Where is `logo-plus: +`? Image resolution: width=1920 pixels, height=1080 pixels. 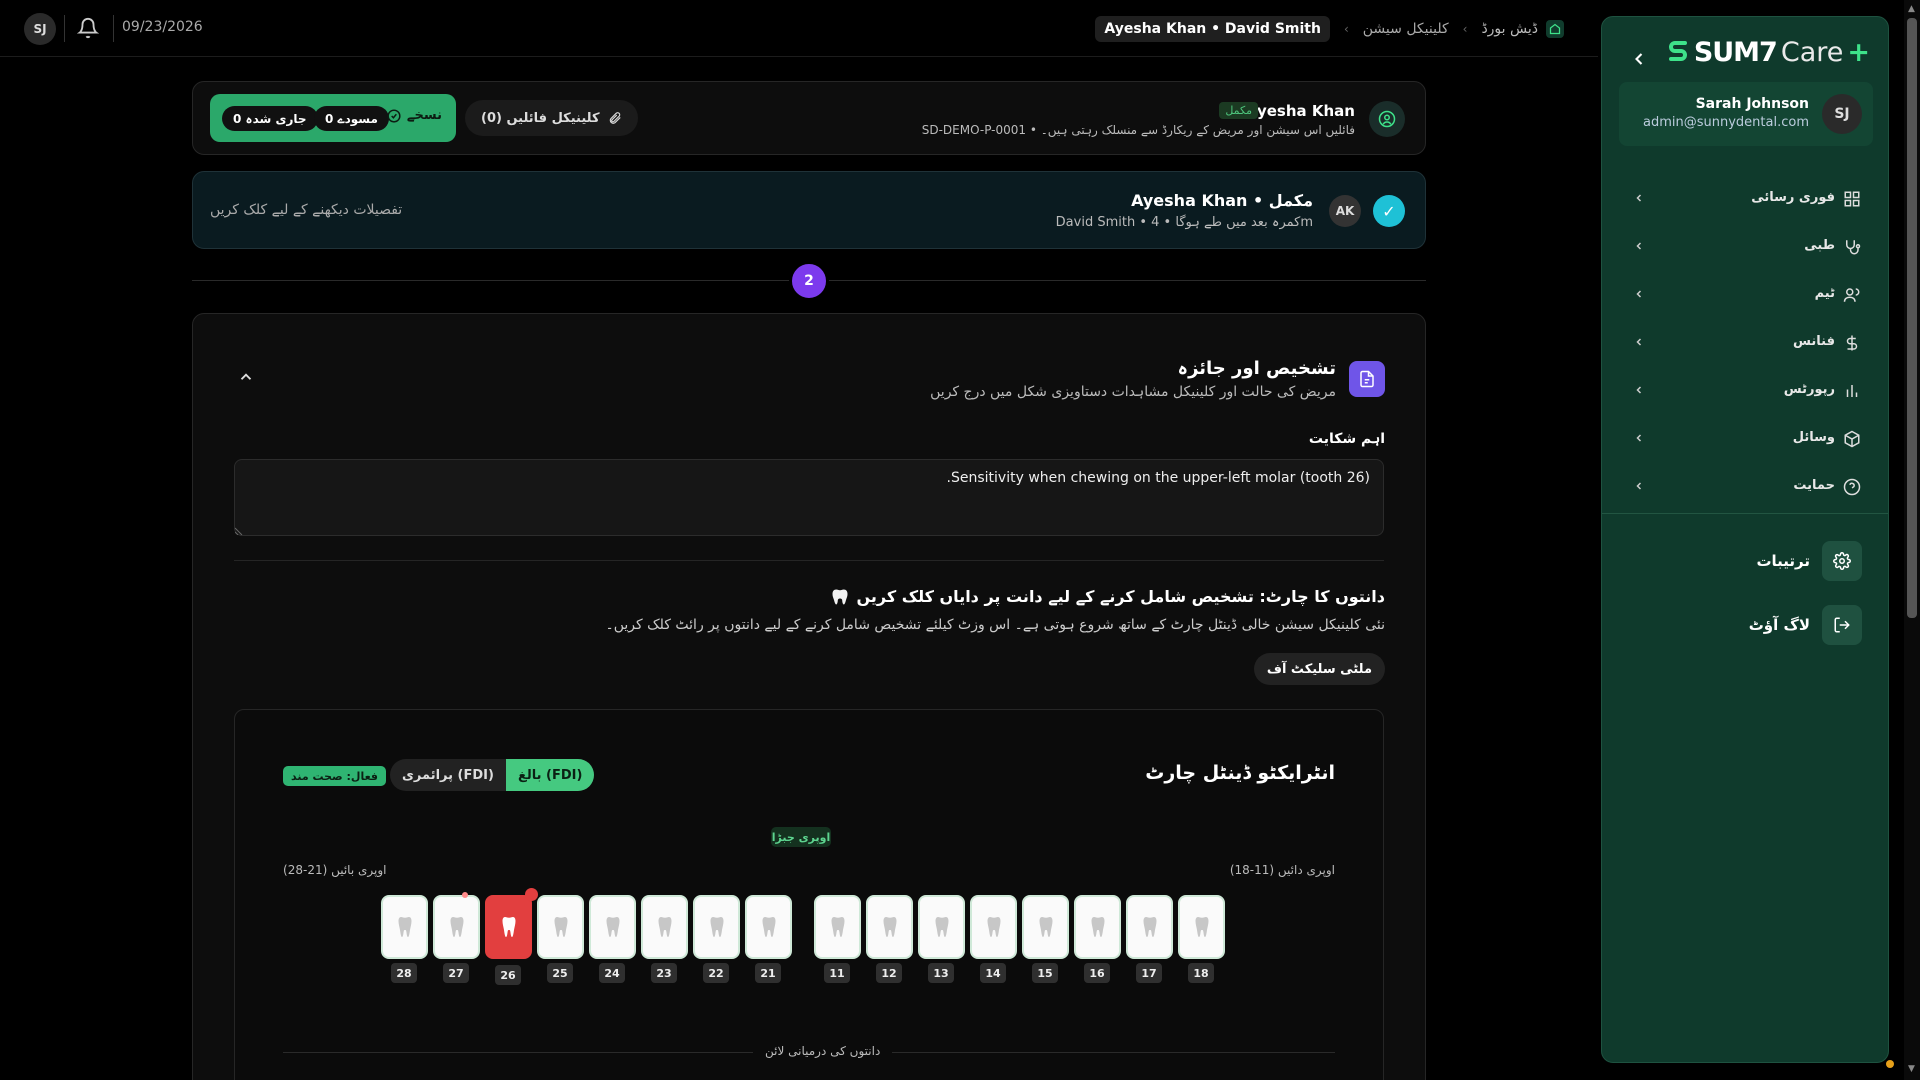
logo-plus: + is located at coordinates (1858, 52).